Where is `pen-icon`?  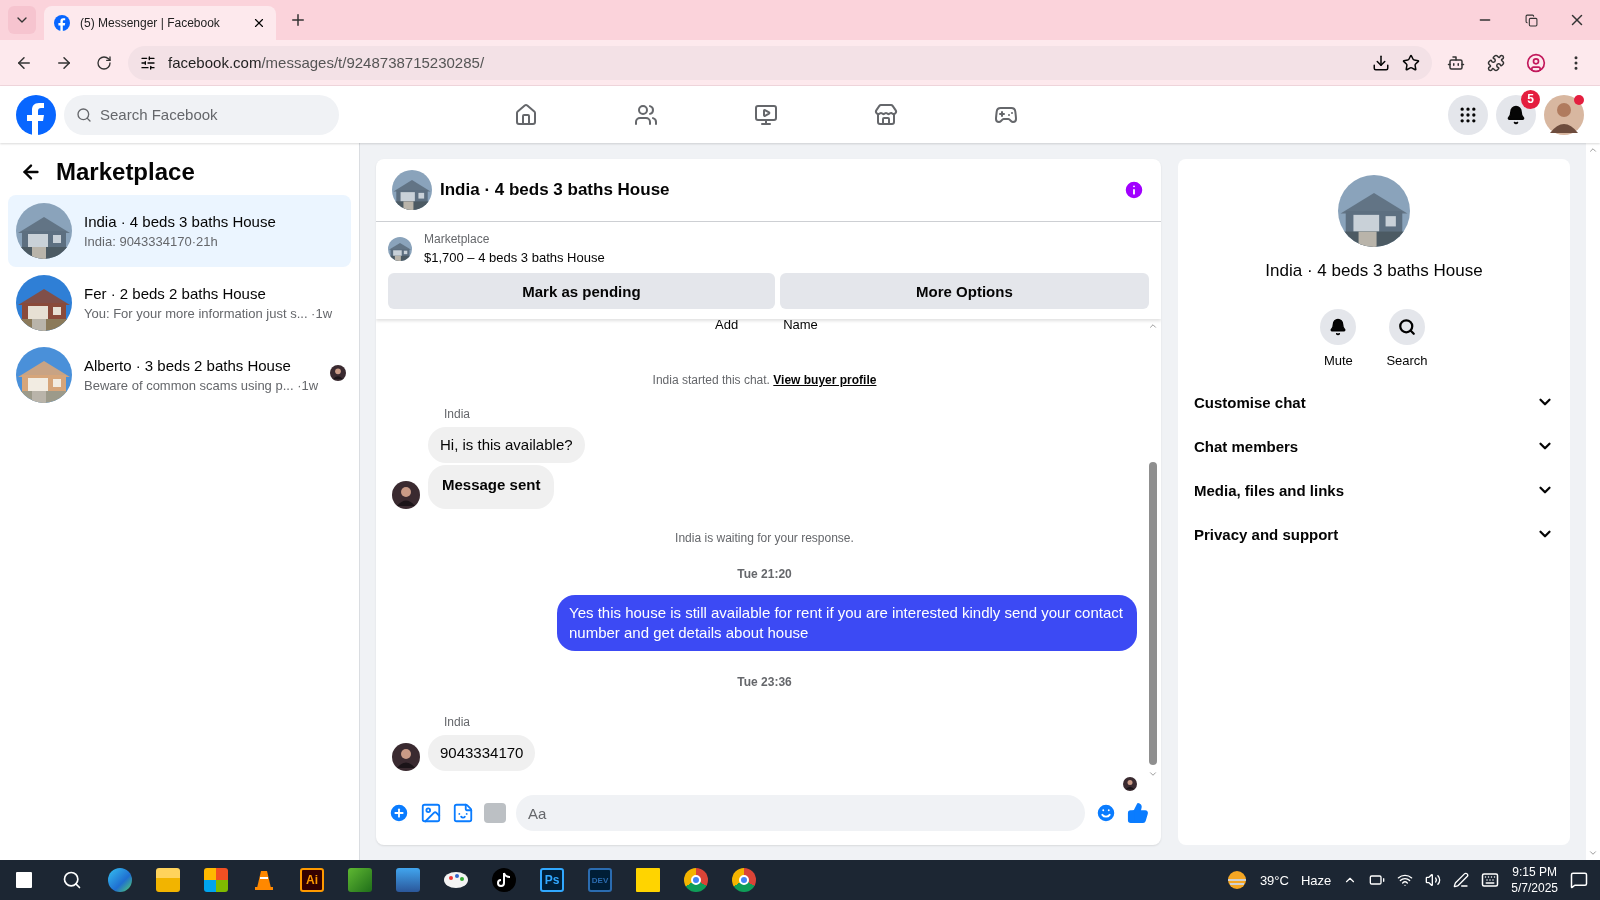
pen-icon is located at coordinates (1461, 880).